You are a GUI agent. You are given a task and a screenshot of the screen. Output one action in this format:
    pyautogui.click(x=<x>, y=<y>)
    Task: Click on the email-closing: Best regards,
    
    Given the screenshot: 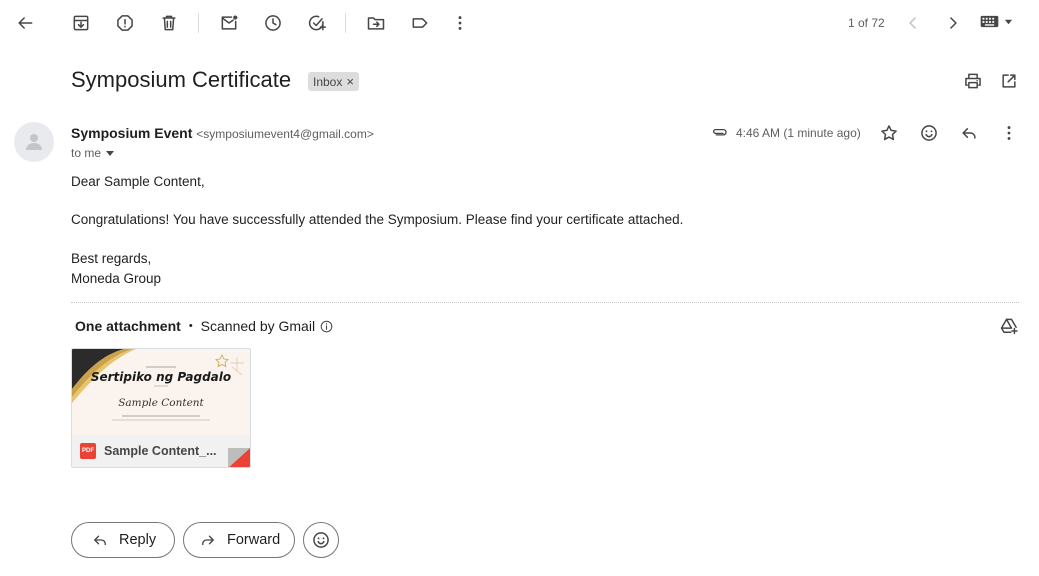 What is the action you would take?
    pyautogui.click(x=111, y=258)
    